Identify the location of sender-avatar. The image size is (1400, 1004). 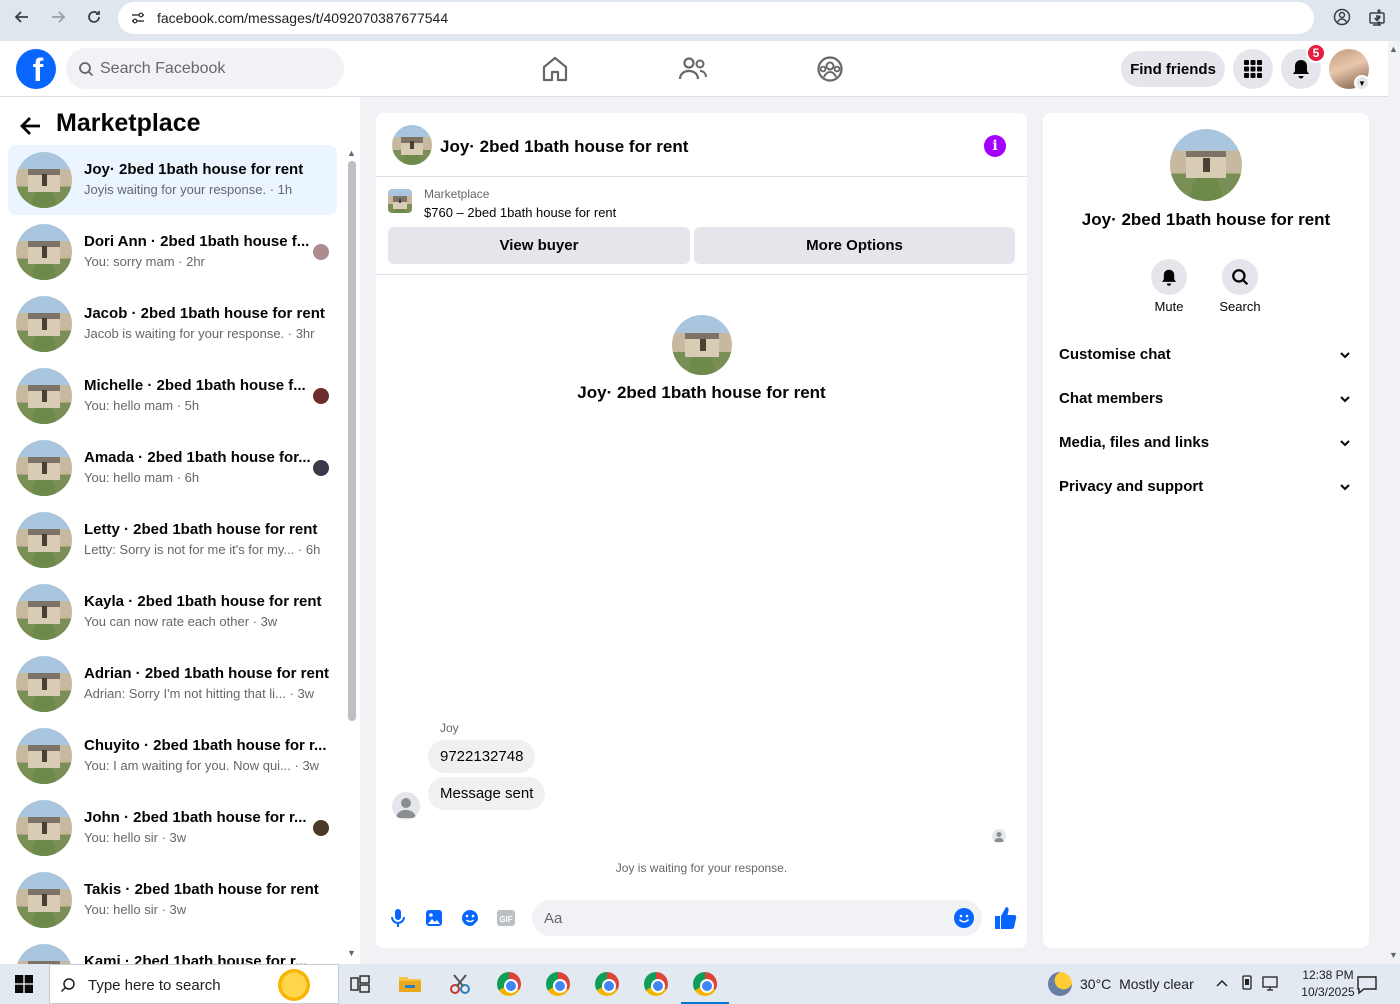
(406, 806).